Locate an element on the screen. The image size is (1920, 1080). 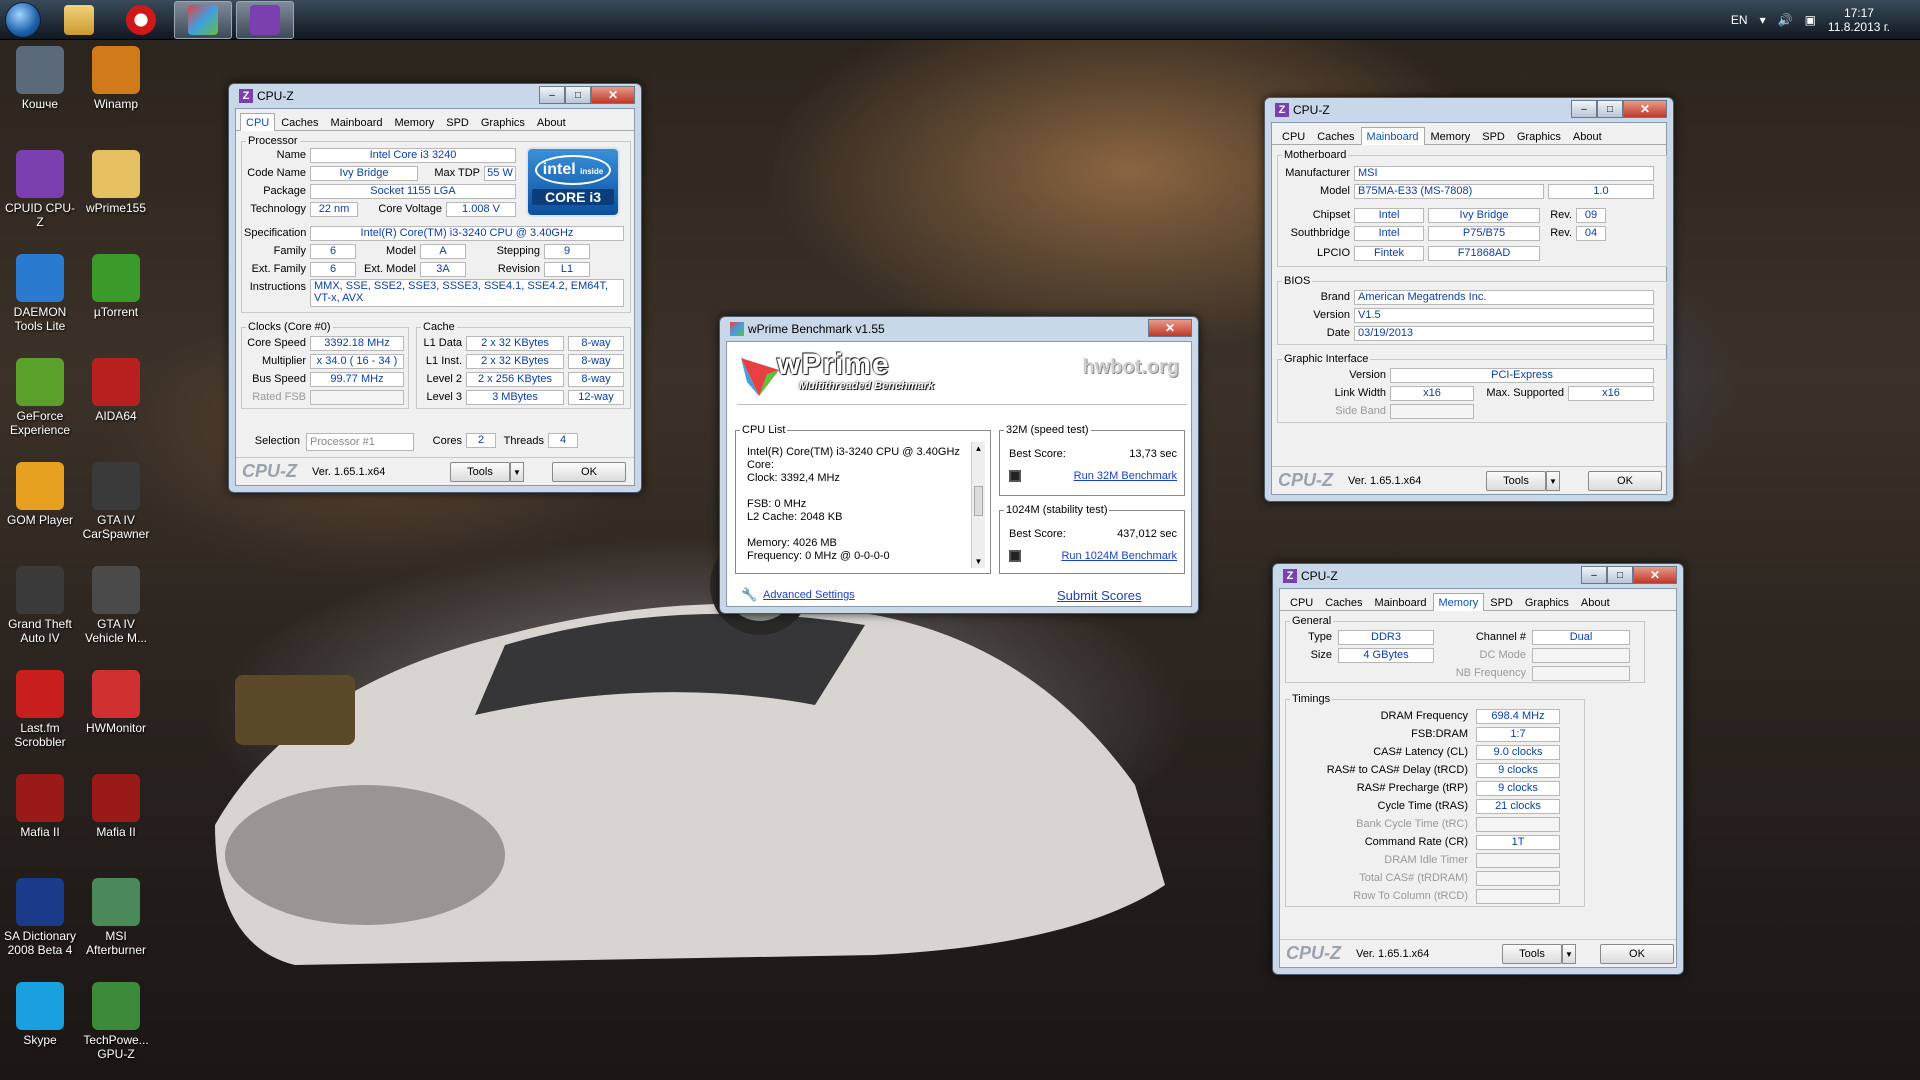
scroll-thumb is located at coordinates (978, 501).